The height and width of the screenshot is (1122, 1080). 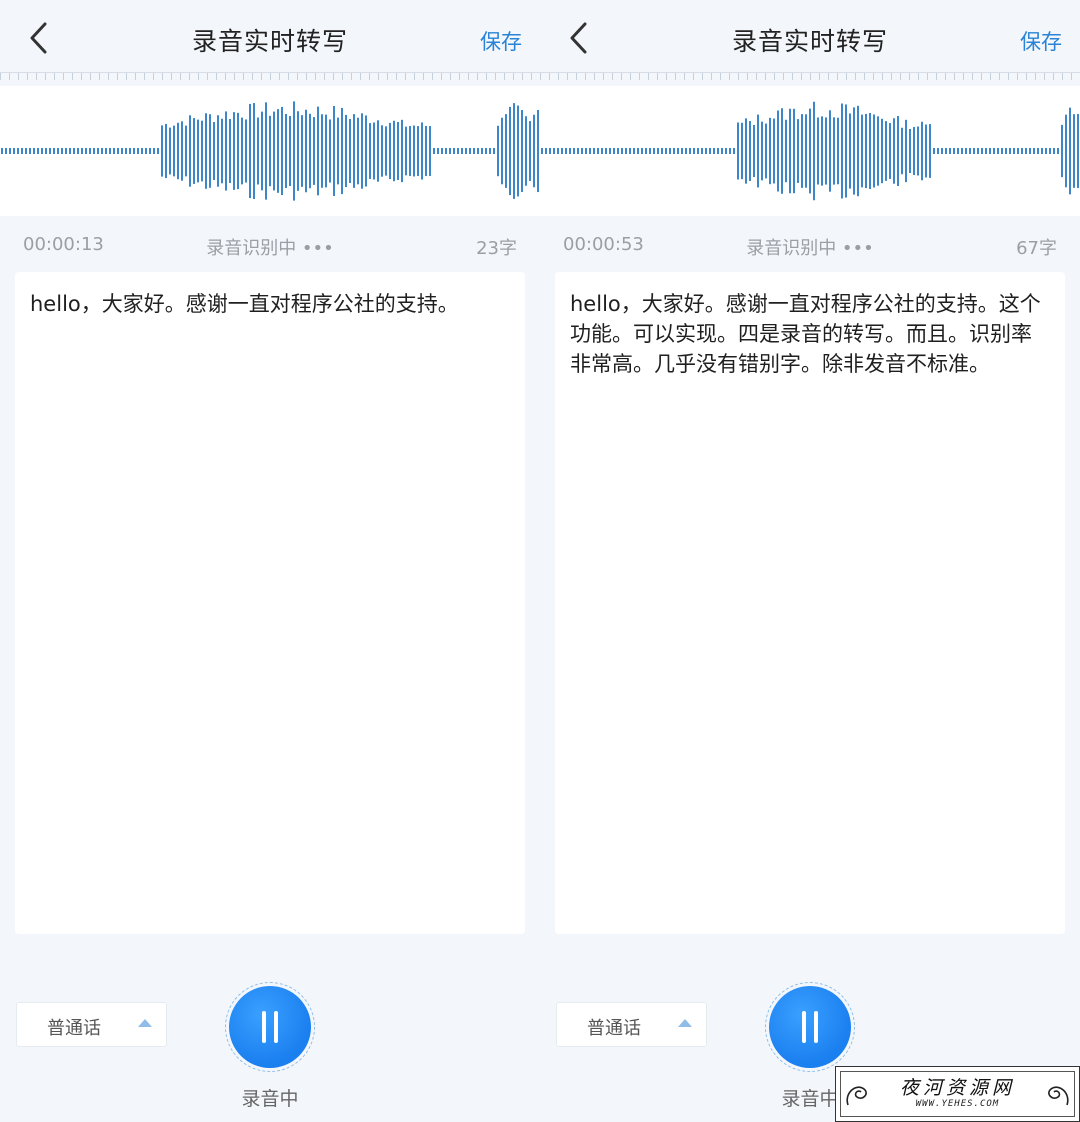 I want to click on pause-icon, so click(x=810, y=1027).